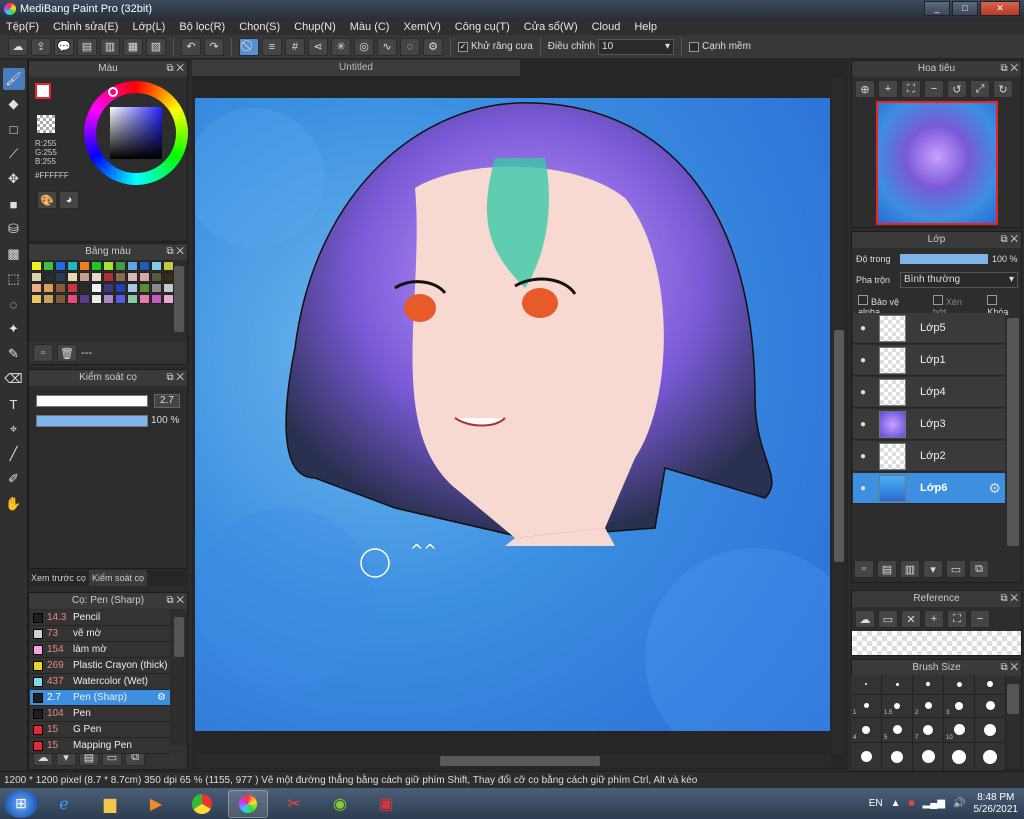 The width and height of the screenshot is (1024, 819). What do you see at coordinates (876, 803) in the screenshot?
I see `language-indicator: EN` at bounding box center [876, 803].